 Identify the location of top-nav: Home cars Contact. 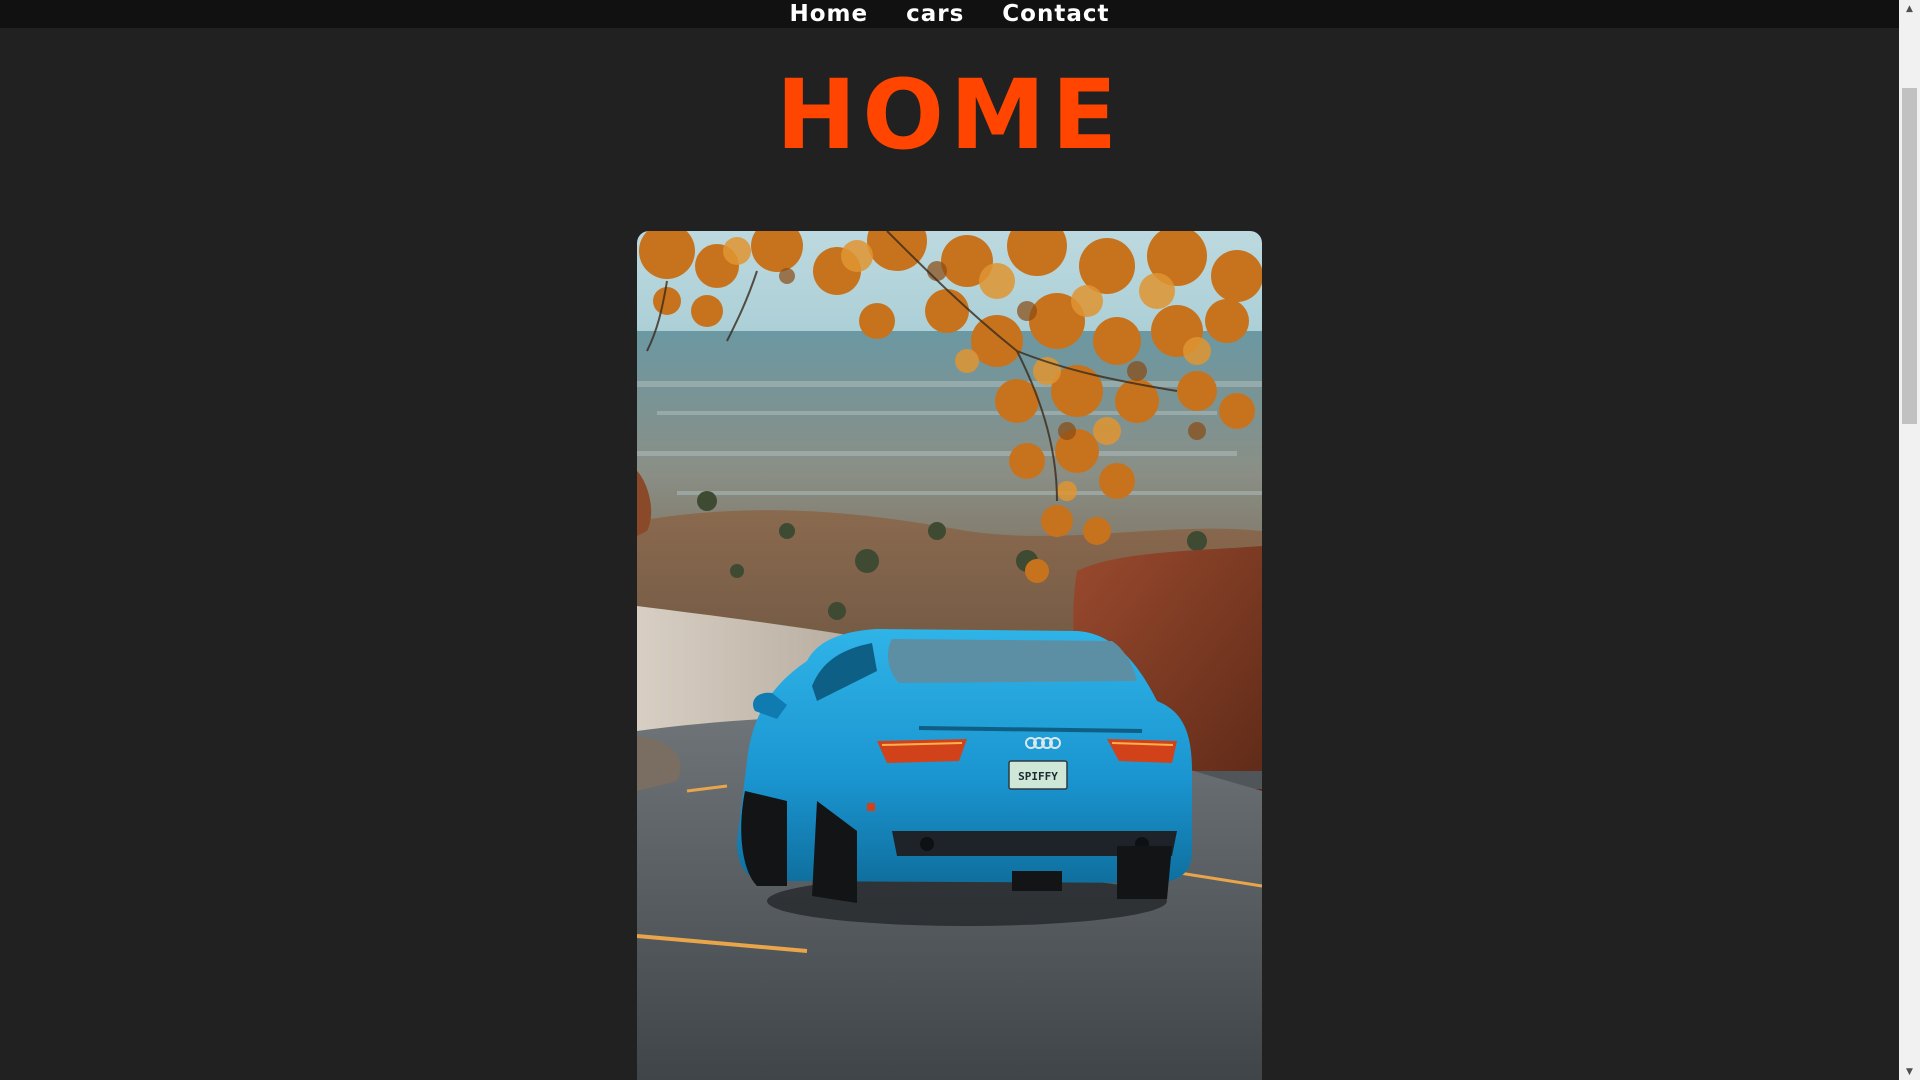
(949, 14).